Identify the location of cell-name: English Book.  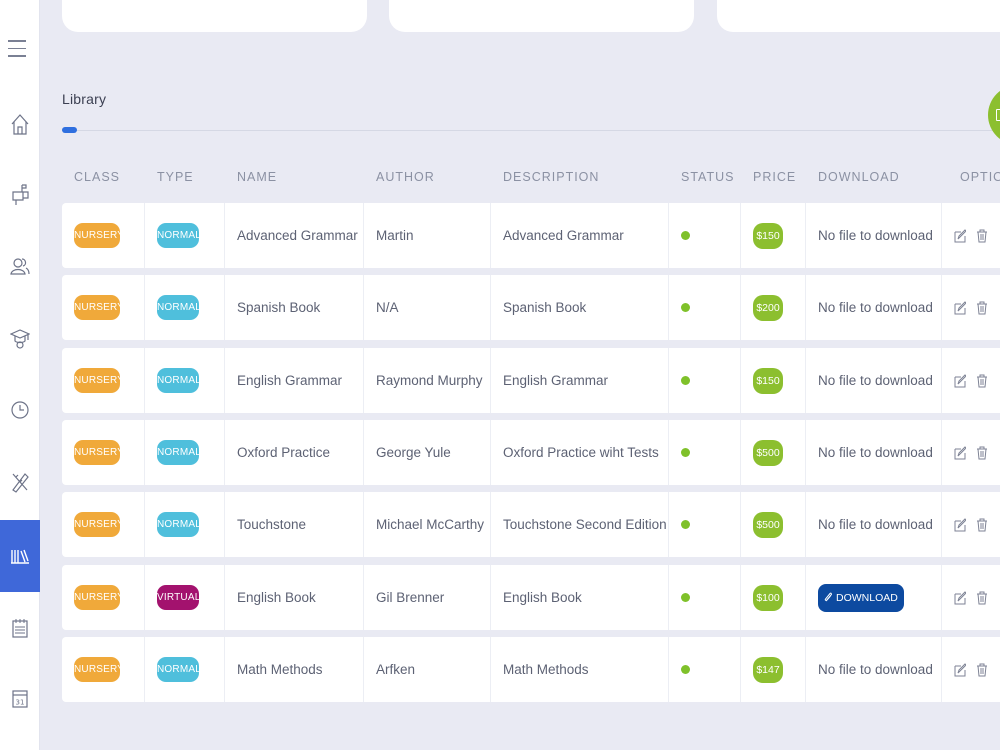
(294, 597).